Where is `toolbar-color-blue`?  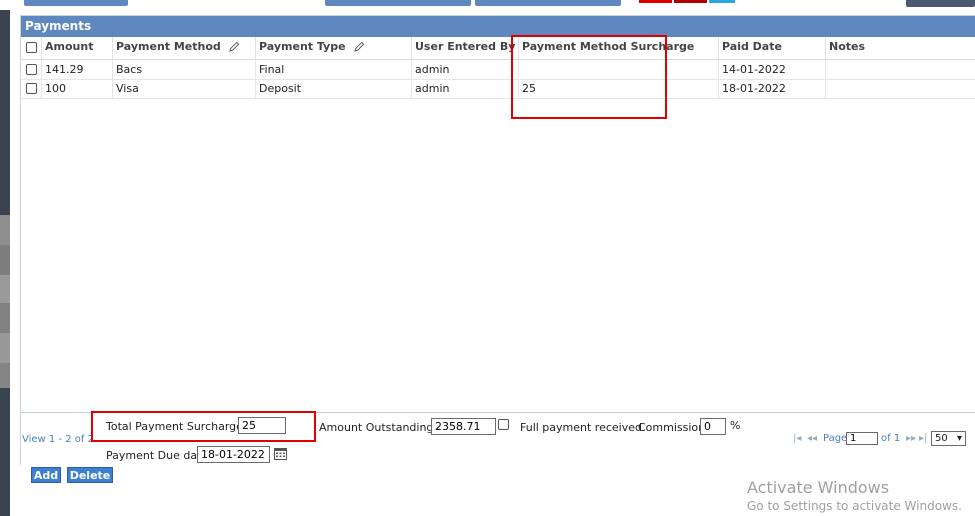
toolbar-color-blue is located at coordinates (722, 1).